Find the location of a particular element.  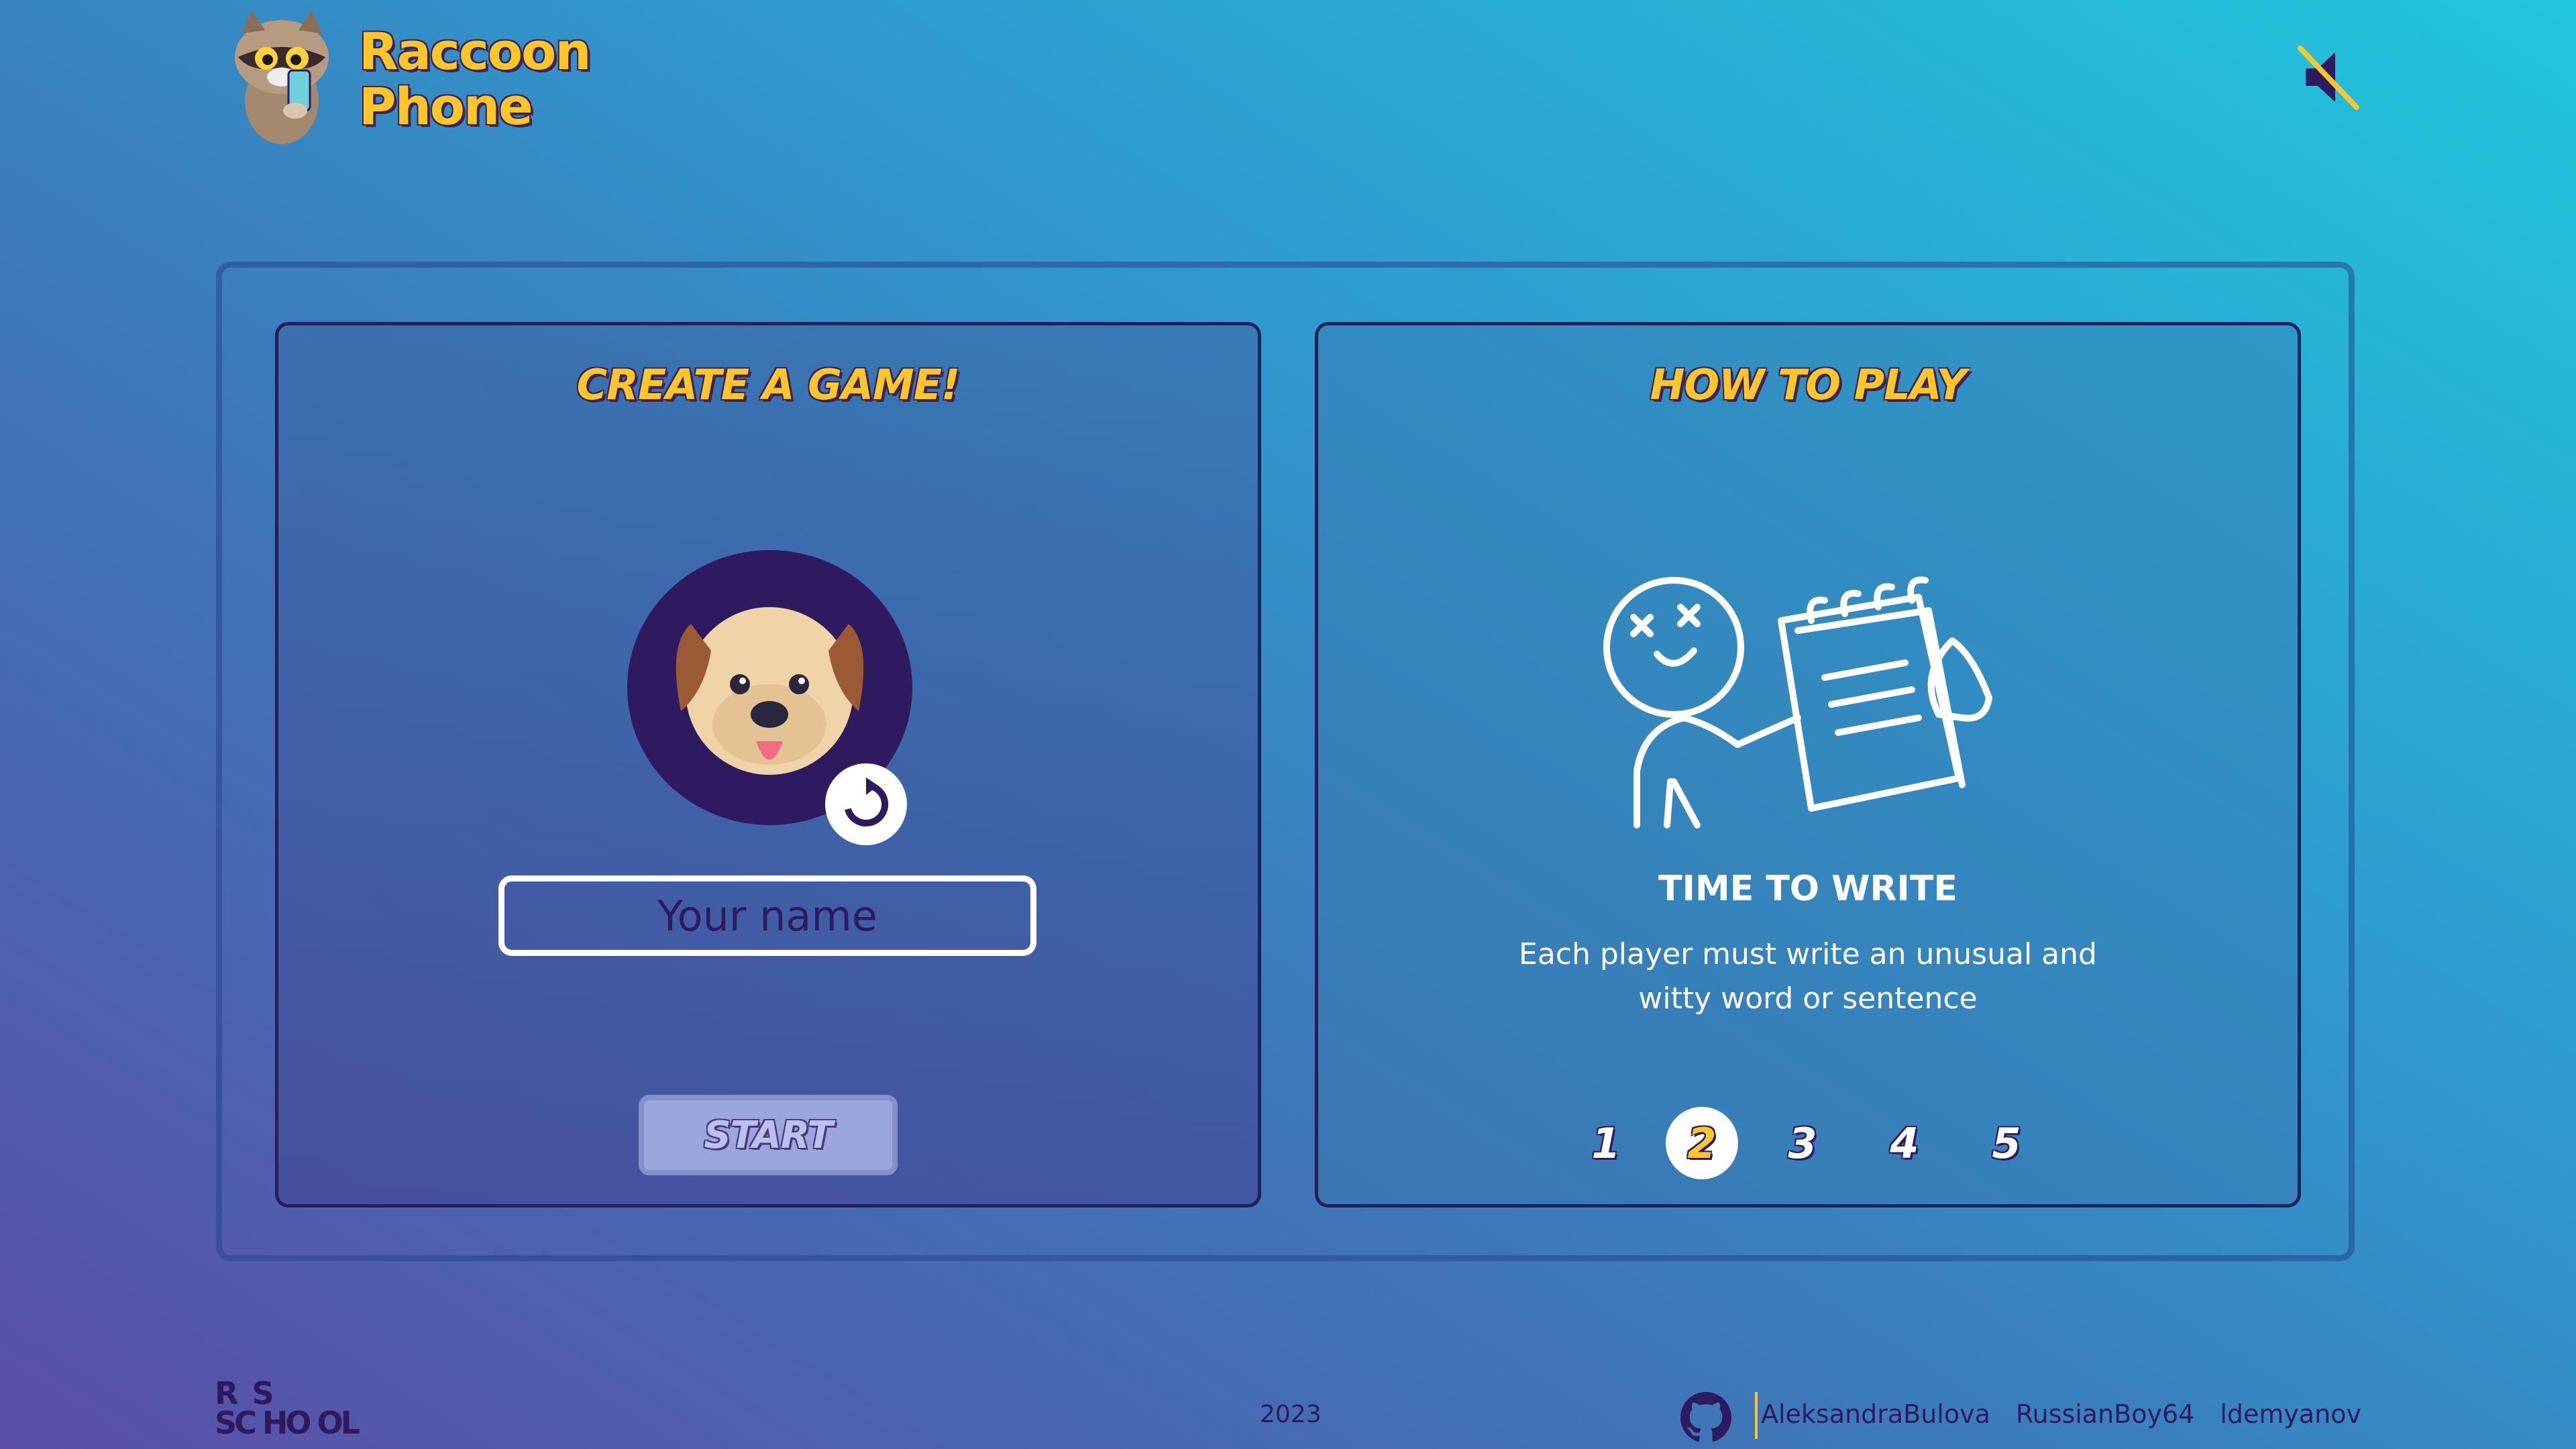

step-3: 3 is located at coordinates (1802, 1143).